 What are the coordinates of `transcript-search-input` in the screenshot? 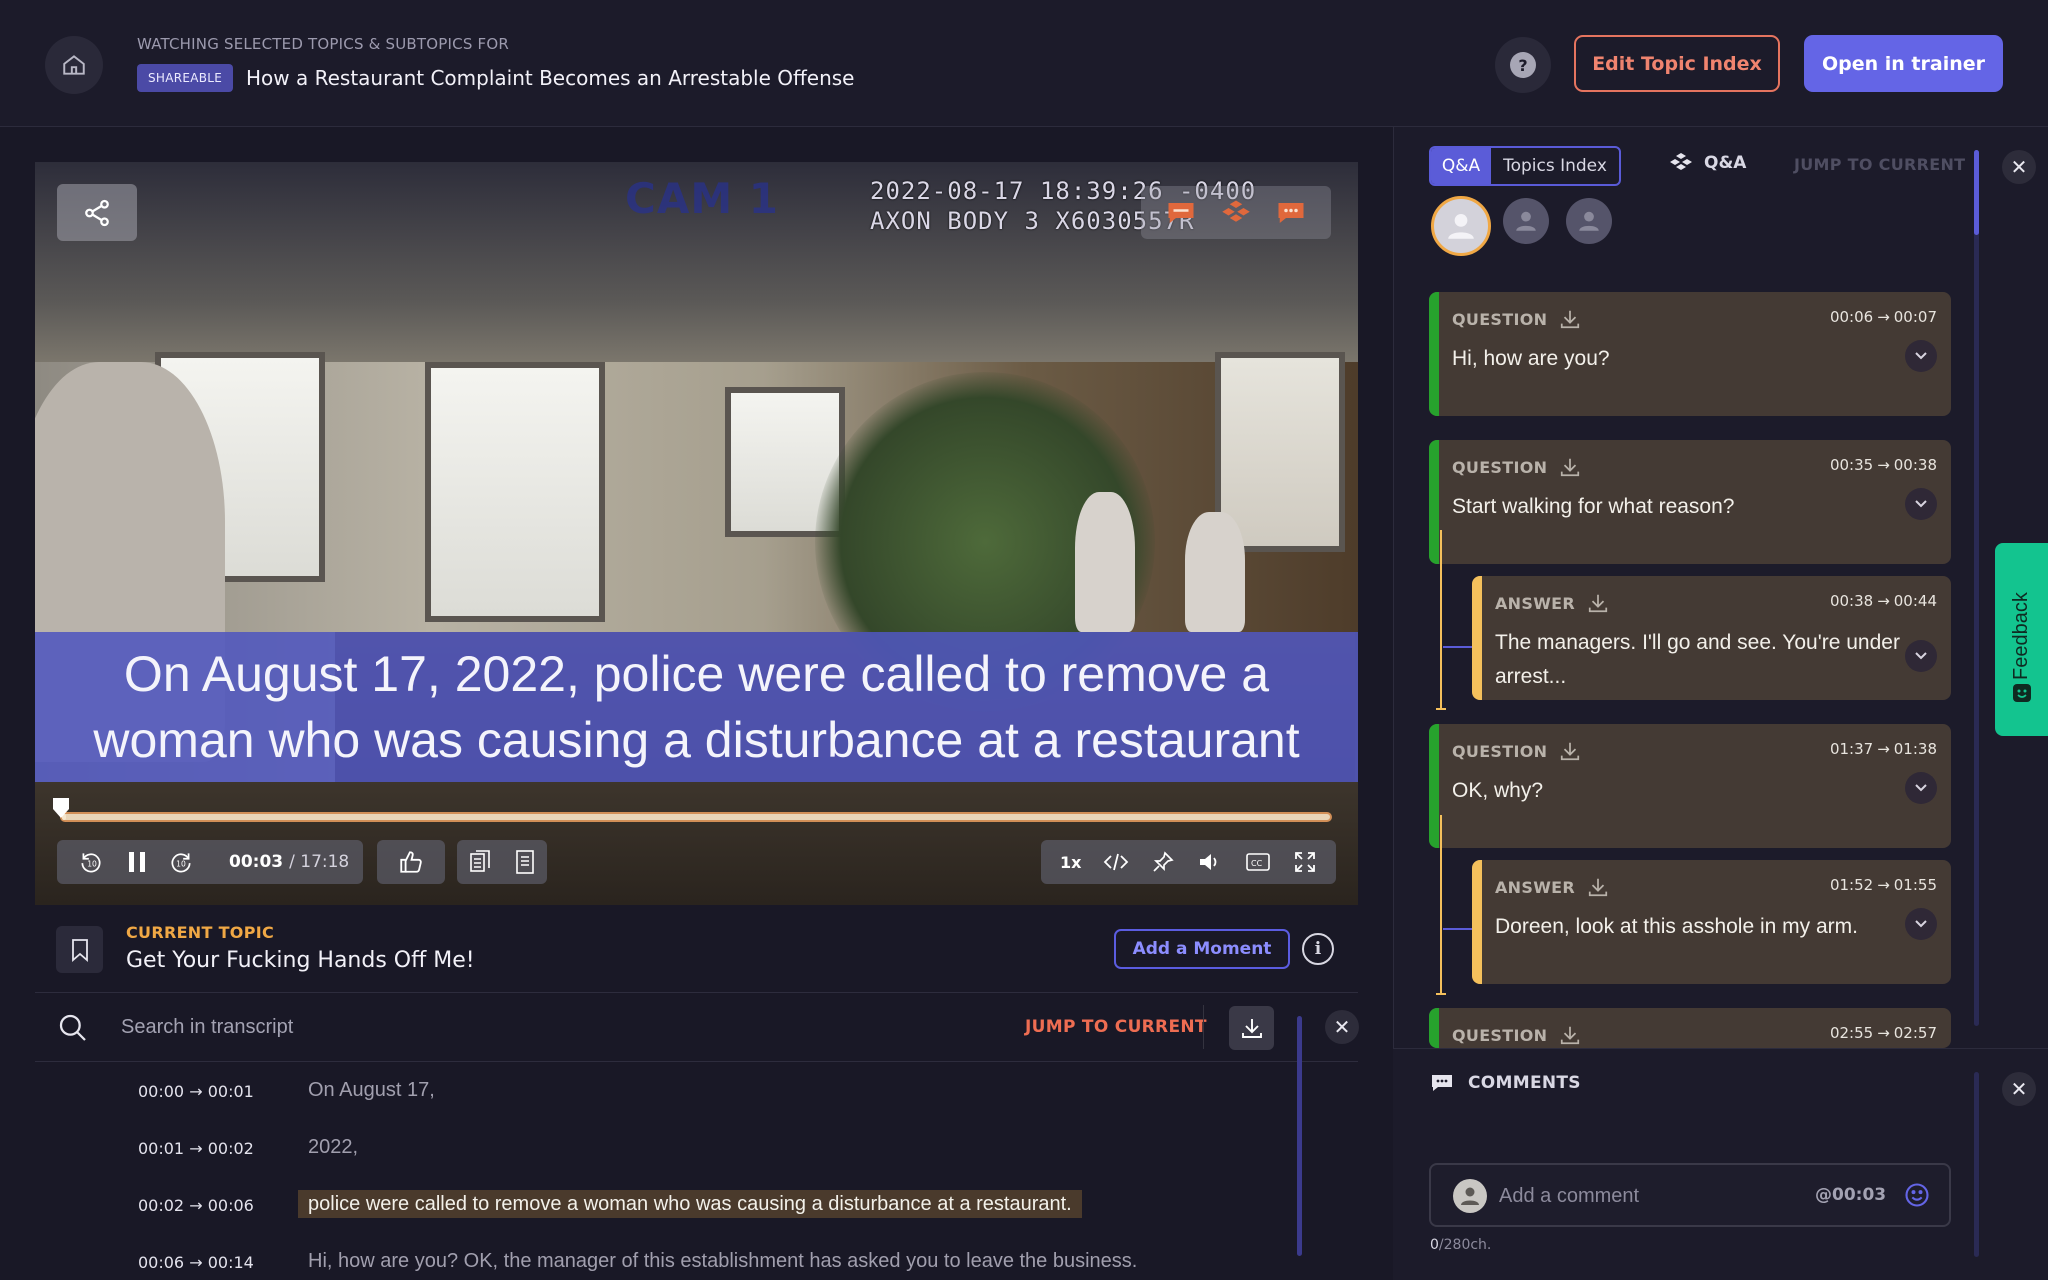 It's located at (521, 1027).